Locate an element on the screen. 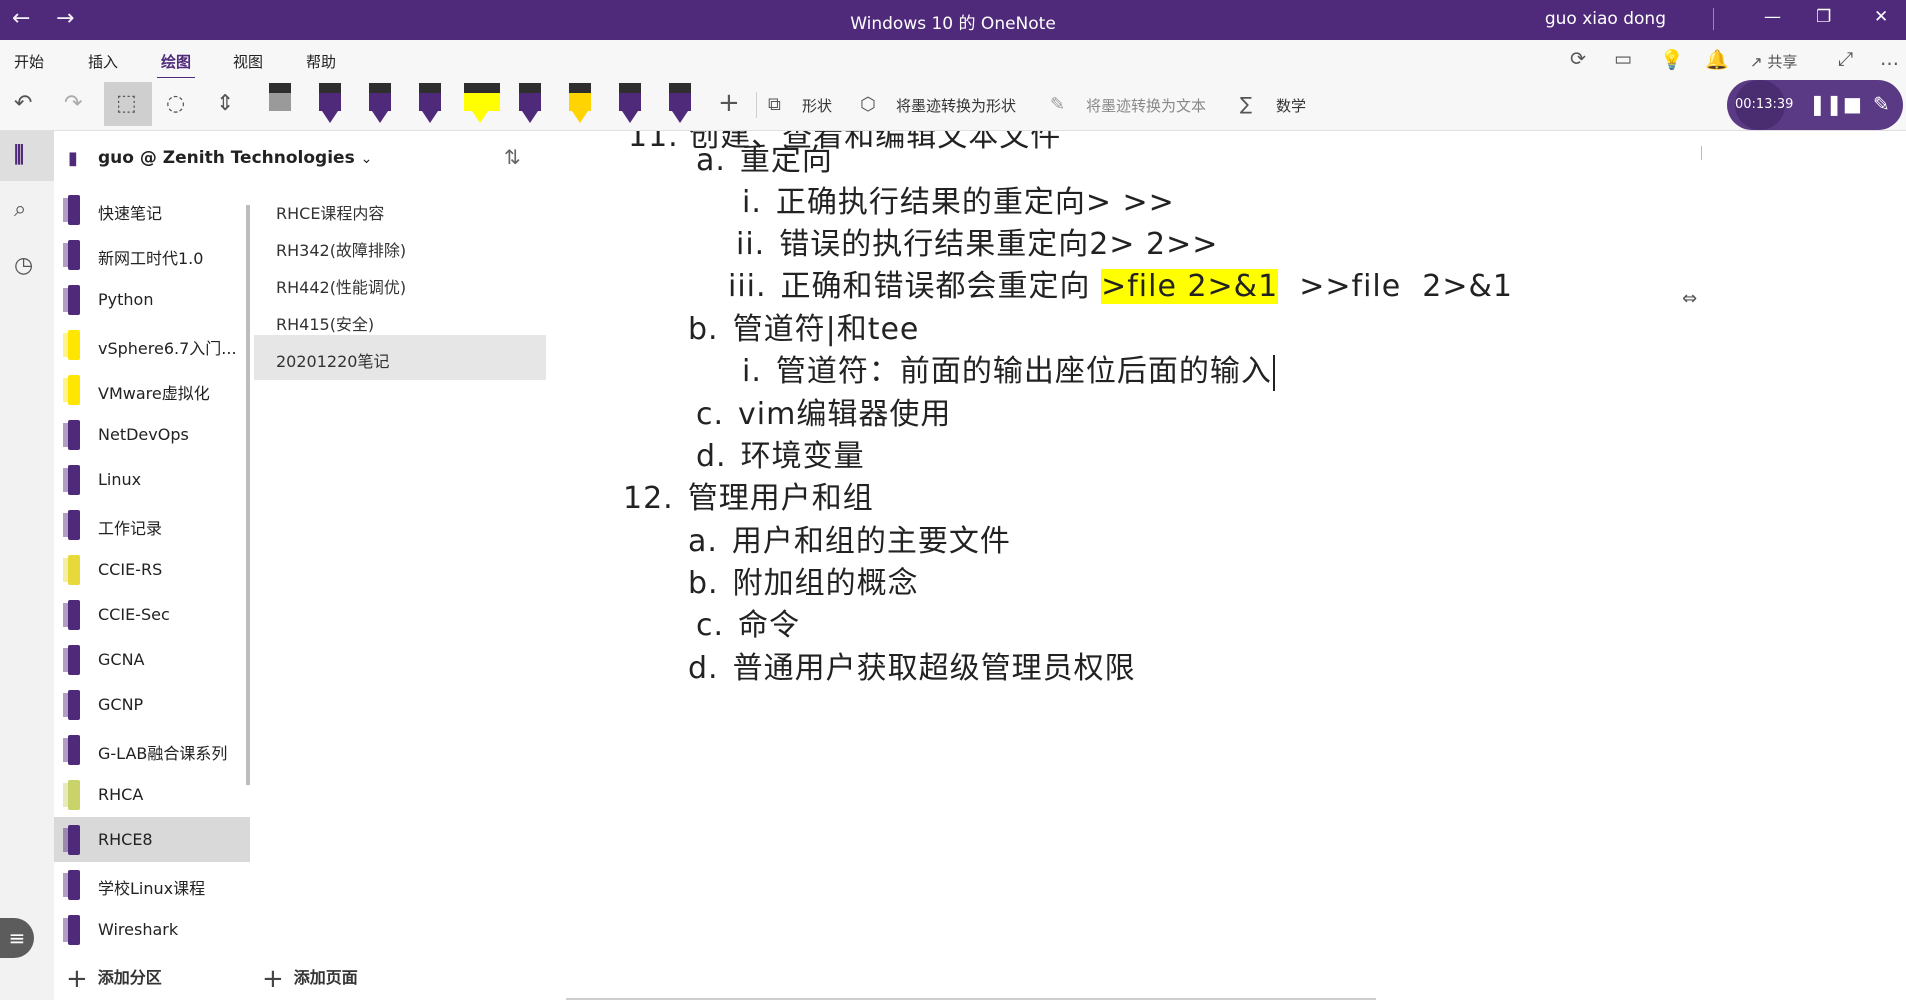  draw-pen-icon: ✎ is located at coordinates (1881, 104).